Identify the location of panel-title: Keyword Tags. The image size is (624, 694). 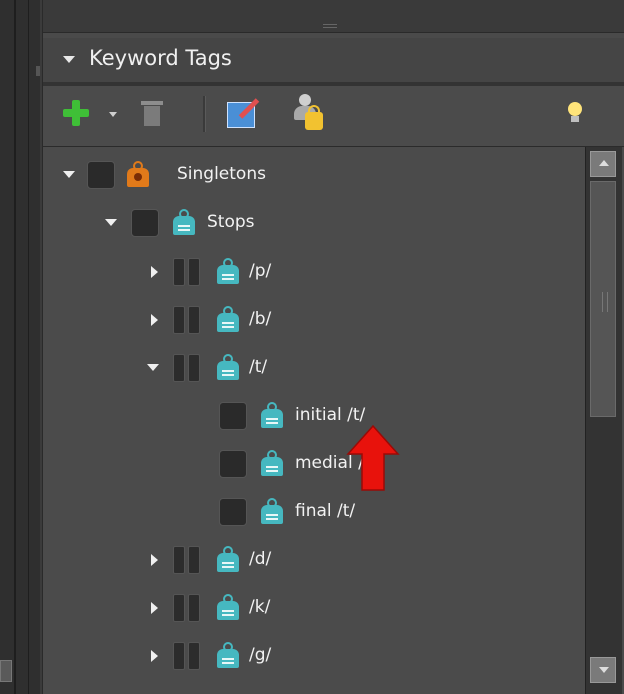
(160, 58).